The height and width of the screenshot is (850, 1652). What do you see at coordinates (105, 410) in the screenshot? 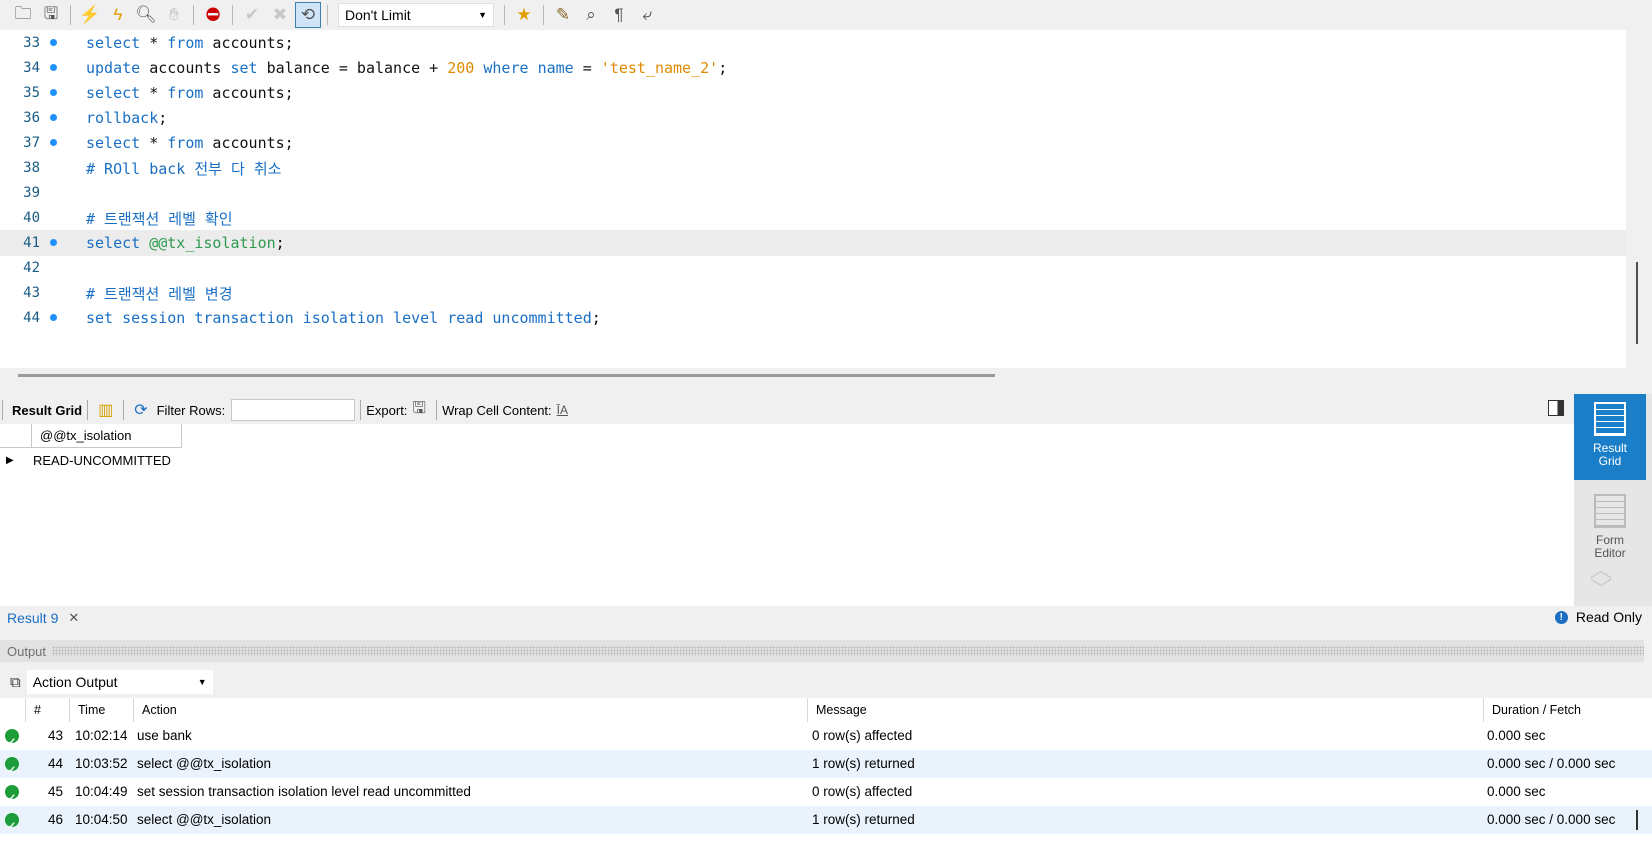
I see `grid-layout-icon: ▥` at bounding box center [105, 410].